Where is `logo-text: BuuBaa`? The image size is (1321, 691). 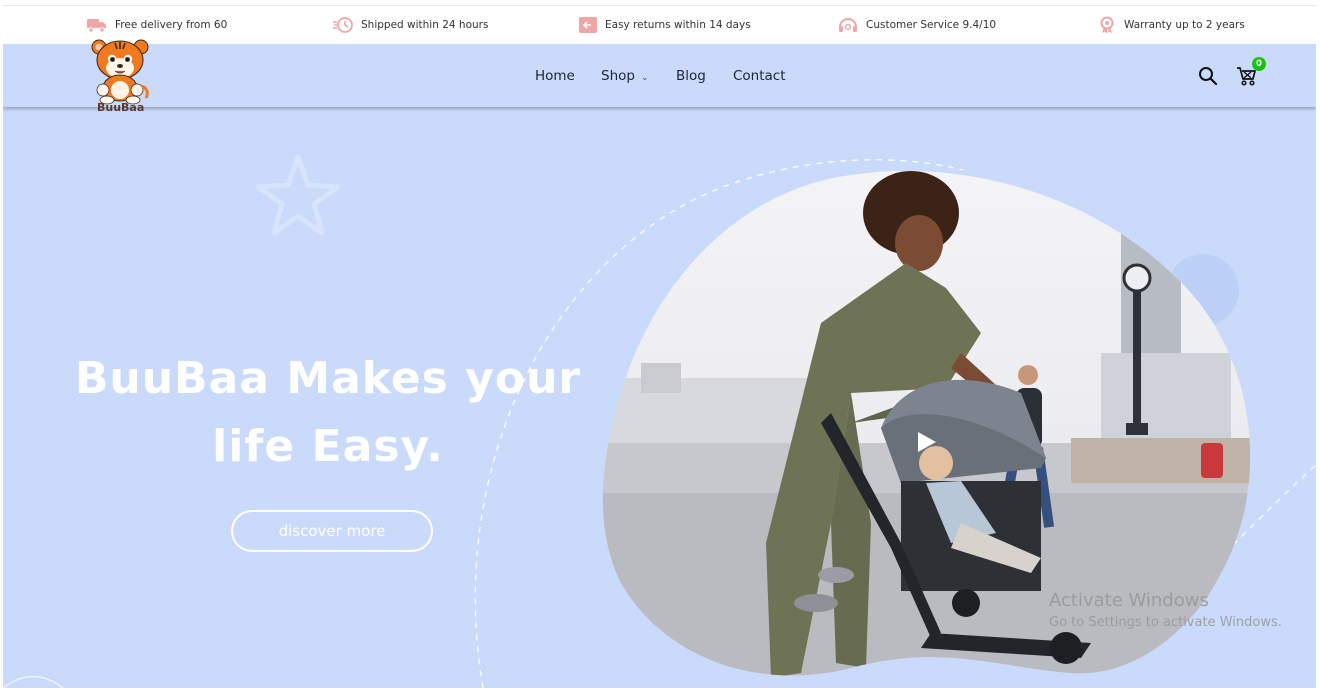 logo-text: BuuBaa is located at coordinates (120, 107).